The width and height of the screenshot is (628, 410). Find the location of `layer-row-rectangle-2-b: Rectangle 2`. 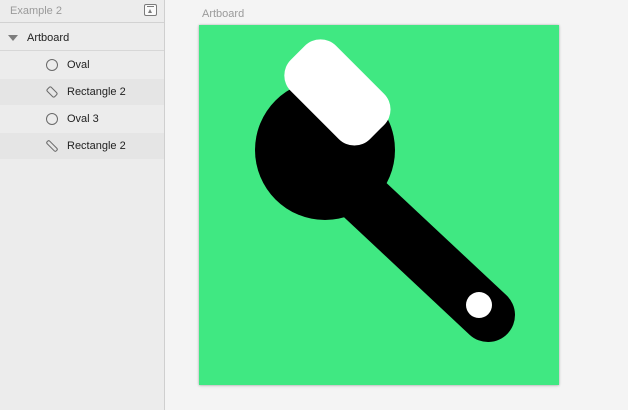

layer-row-rectangle-2-b: Rectangle 2 is located at coordinates (82, 146).